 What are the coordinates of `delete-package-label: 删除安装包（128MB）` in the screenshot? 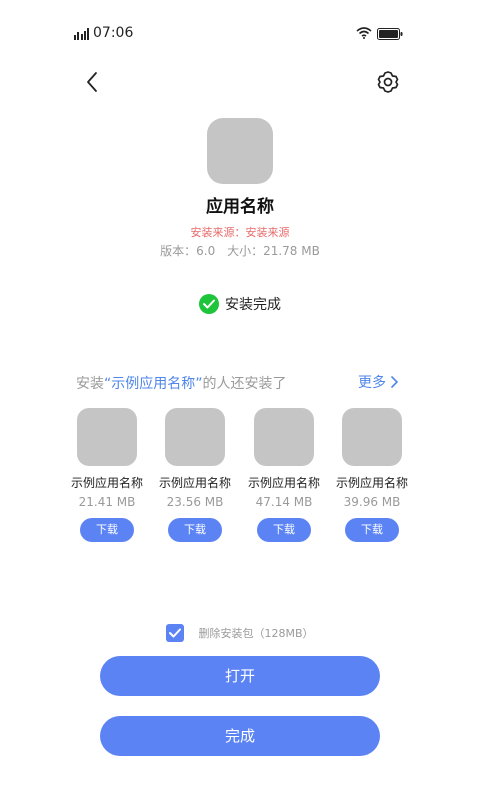 It's located at (256, 633).